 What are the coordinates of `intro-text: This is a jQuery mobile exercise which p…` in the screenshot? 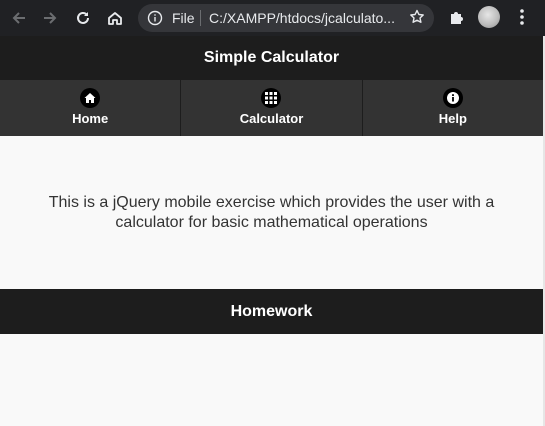 It's located at (271, 212).